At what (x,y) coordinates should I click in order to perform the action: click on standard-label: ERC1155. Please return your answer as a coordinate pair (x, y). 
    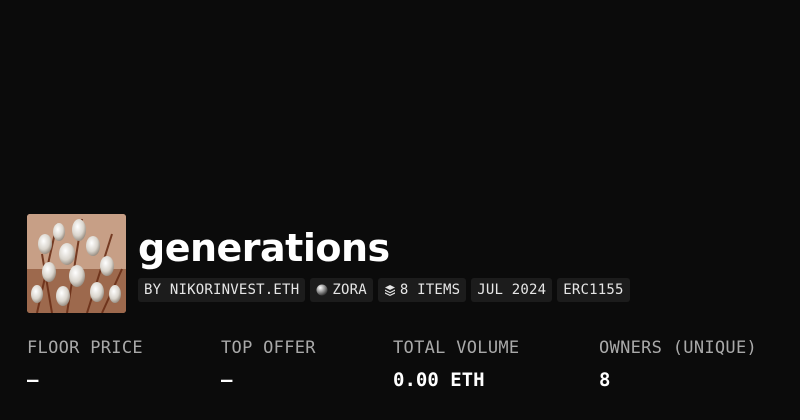
    Looking at the image, I should click on (593, 290).